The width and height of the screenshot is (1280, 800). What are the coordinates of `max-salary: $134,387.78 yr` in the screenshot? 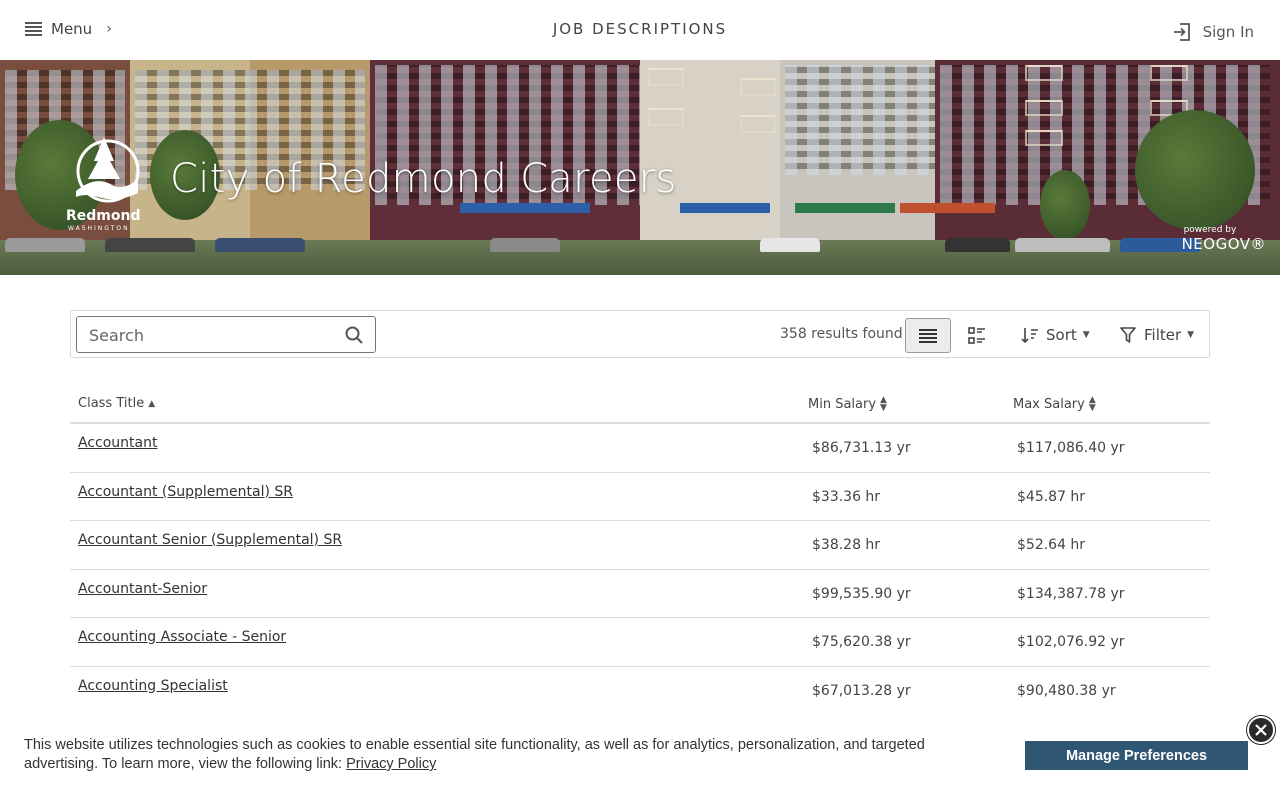 It's located at (1071, 593).